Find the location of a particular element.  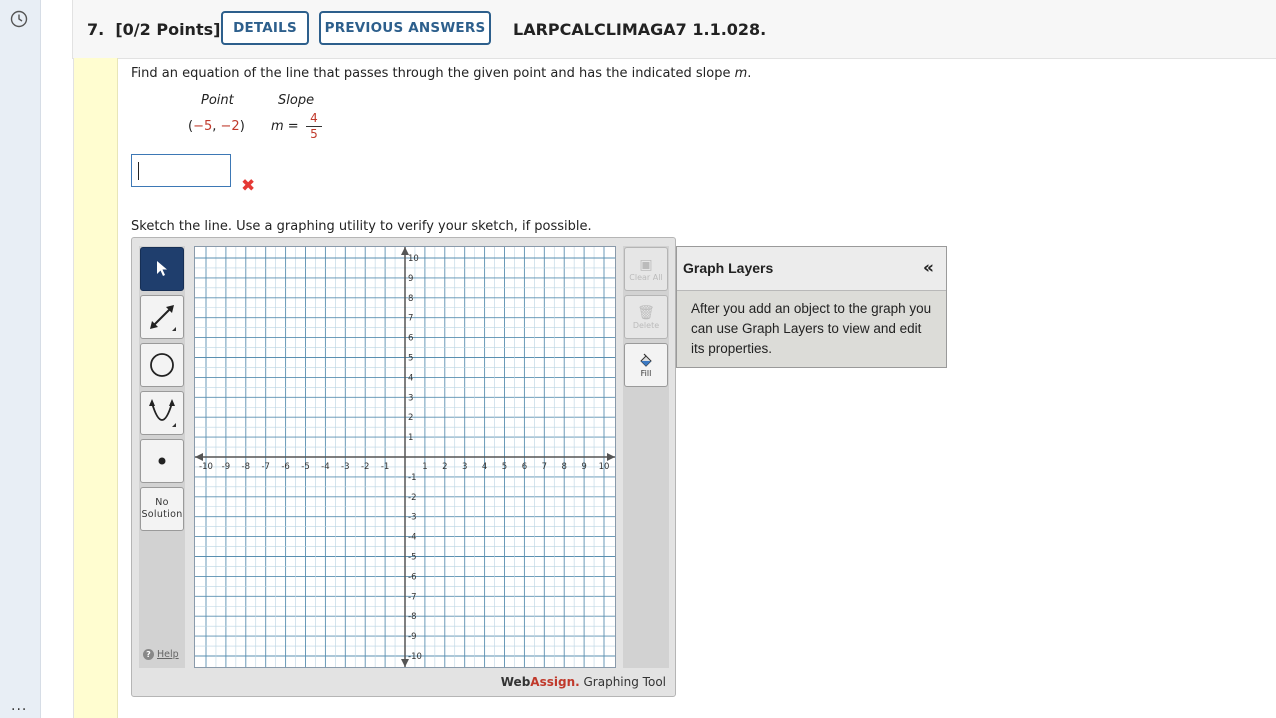

details-button: DETAILS is located at coordinates (265, 28).